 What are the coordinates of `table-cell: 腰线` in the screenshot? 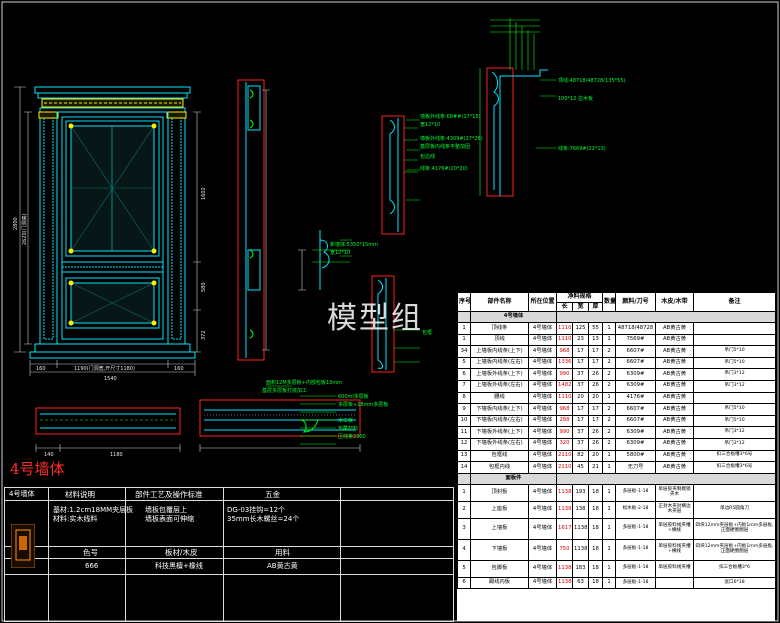 It's located at (499, 398).